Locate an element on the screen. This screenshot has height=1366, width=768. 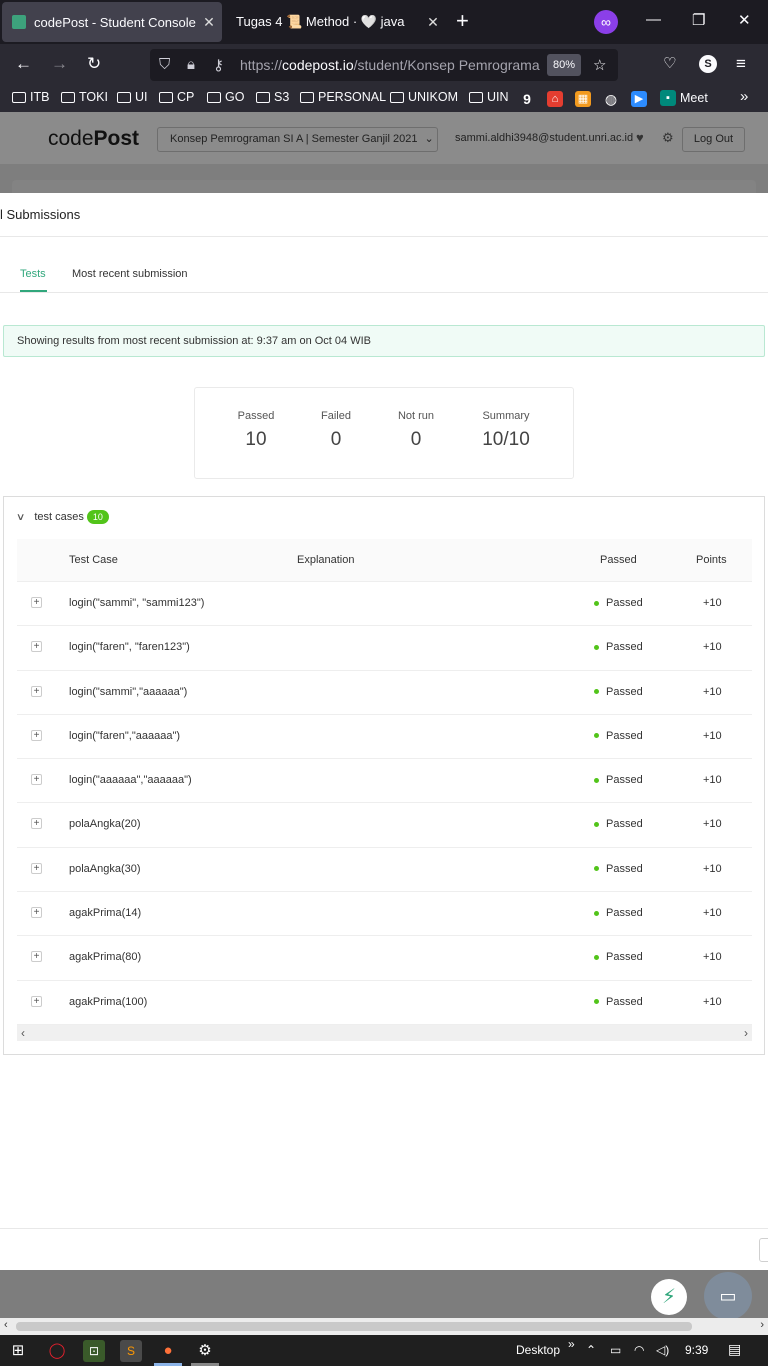
bookmark-go: GO is located at coordinates (225, 97).